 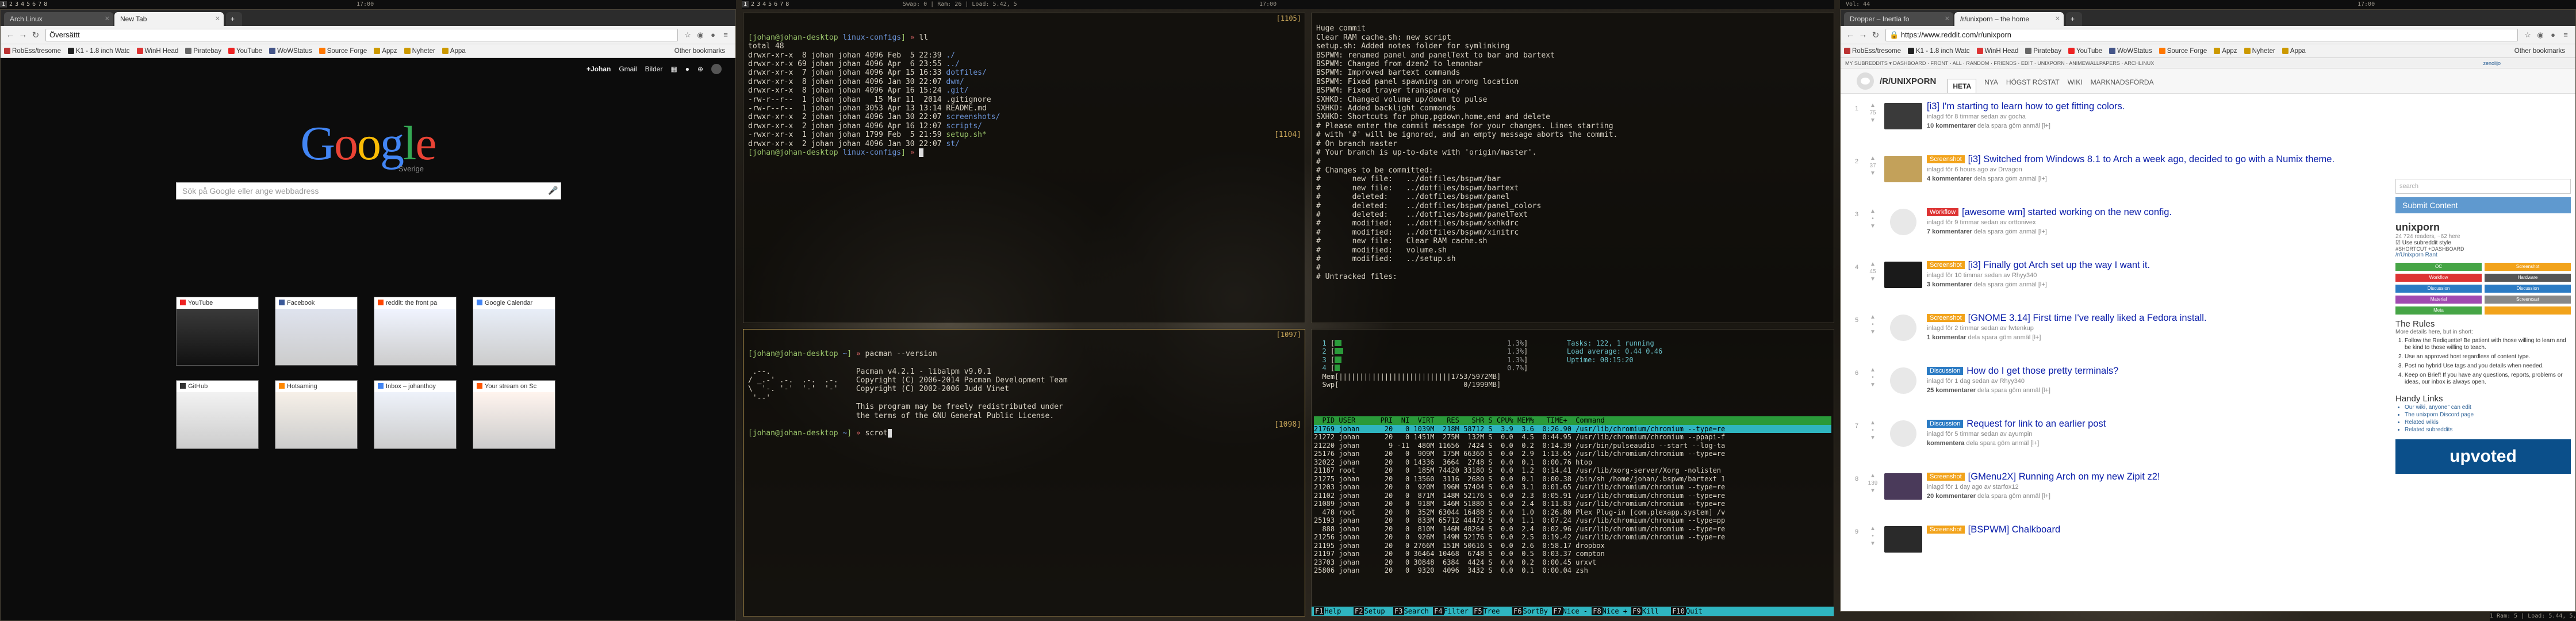 I want to click on address-bar: 🔒 https://www.reddit.com/r/unixporn, so click(x=2201, y=34).